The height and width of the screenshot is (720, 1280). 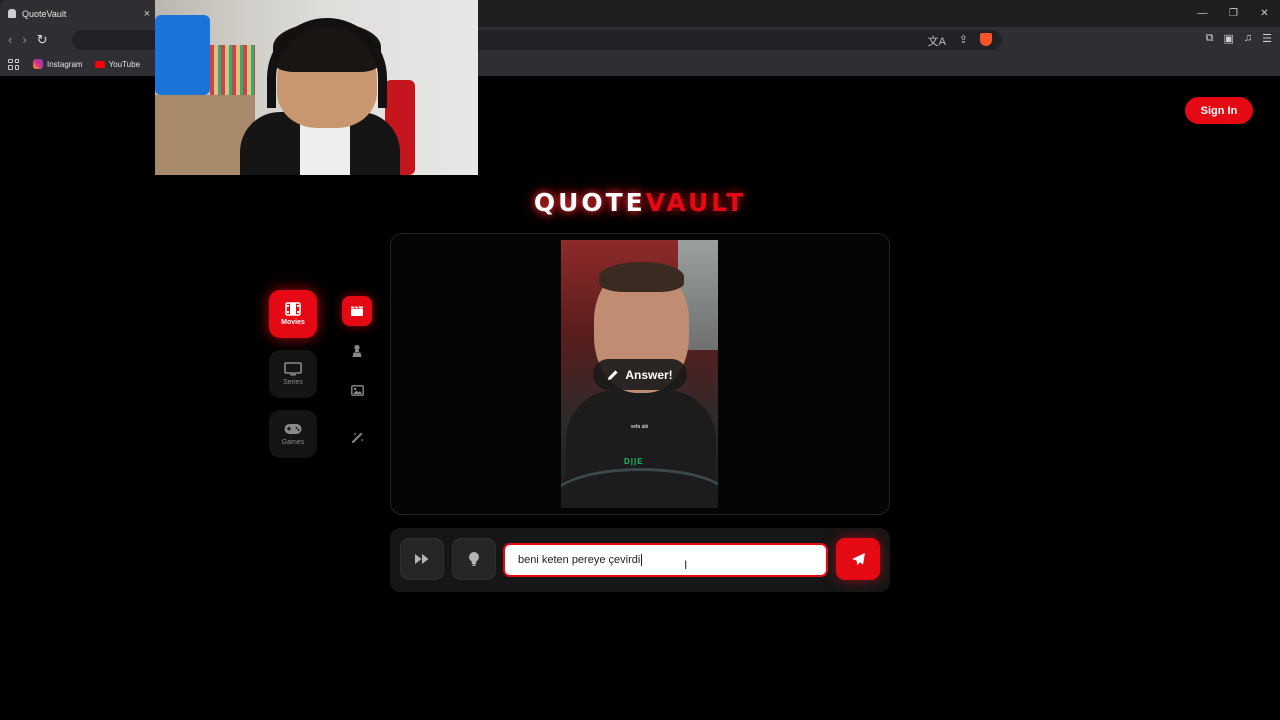 I want to click on pencil-icon, so click(x=613, y=374).